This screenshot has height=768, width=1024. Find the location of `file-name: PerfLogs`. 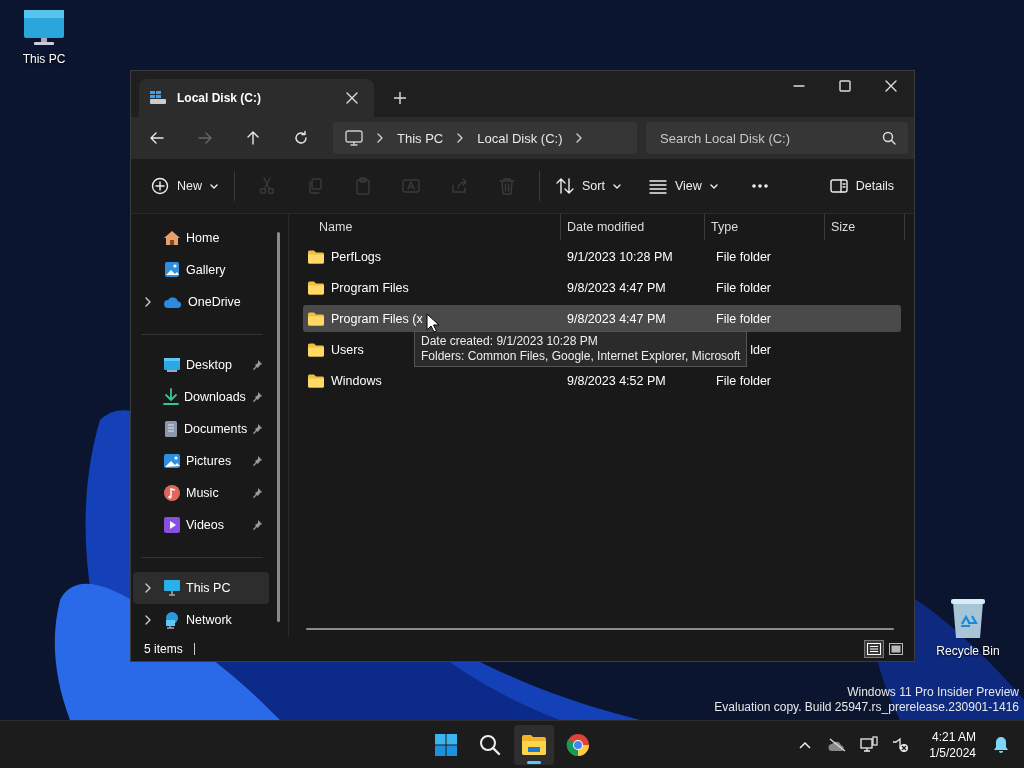

file-name: PerfLogs is located at coordinates (356, 256).